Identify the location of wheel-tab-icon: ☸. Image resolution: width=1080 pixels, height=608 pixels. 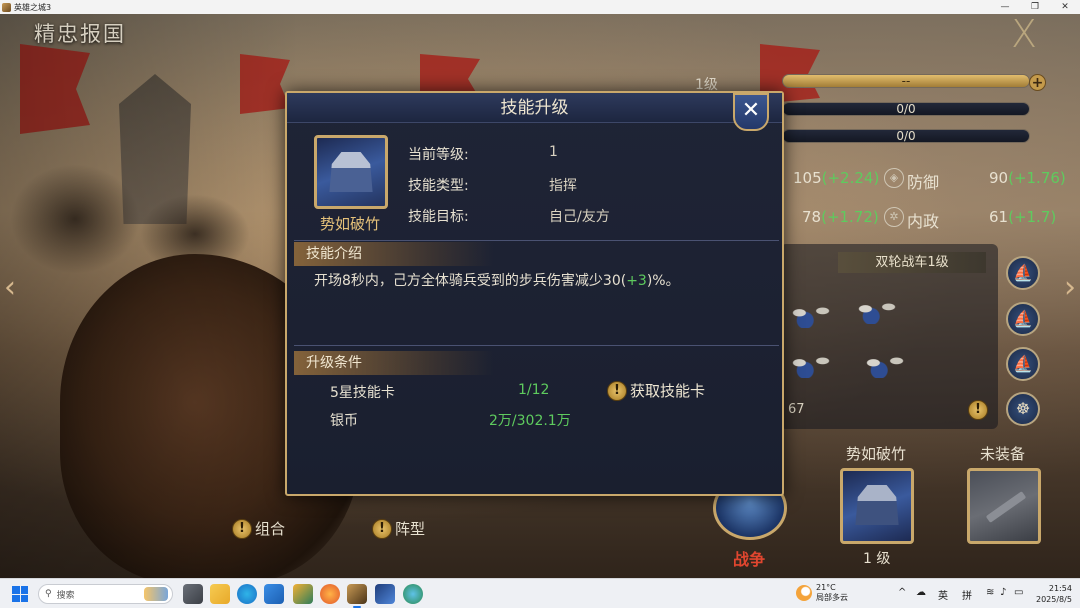
(1023, 409).